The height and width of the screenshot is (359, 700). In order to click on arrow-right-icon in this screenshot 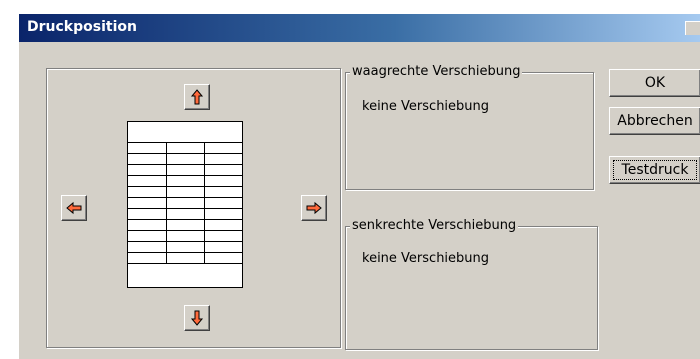, I will do `click(314, 208)`.